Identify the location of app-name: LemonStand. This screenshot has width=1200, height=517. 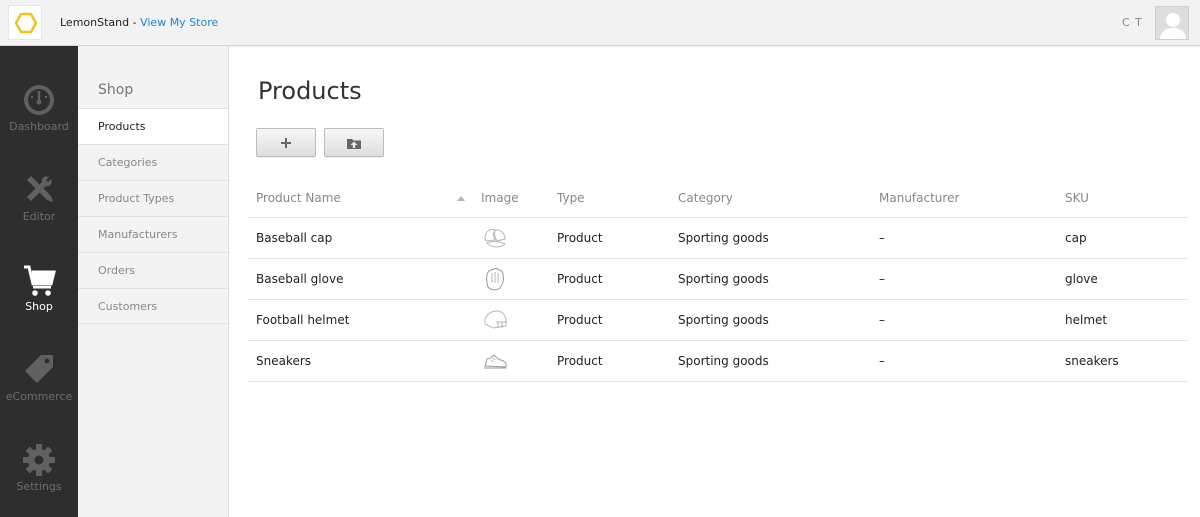
(95, 22).